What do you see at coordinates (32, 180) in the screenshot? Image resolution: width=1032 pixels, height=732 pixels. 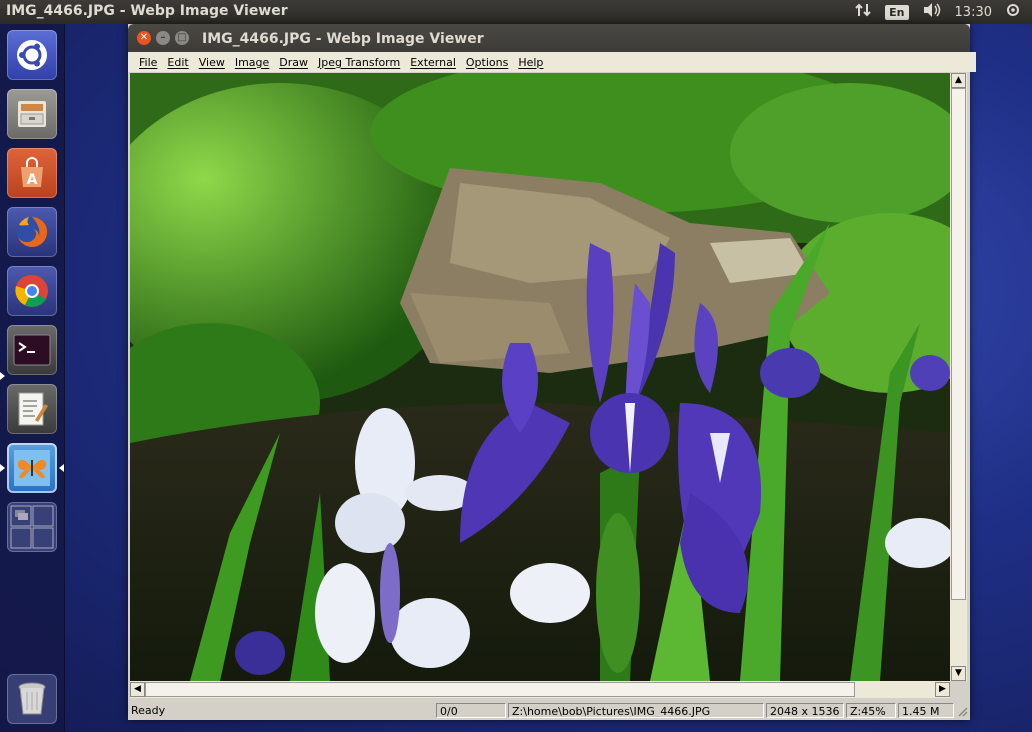 I see `svg-text: A` at bounding box center [32, 180].